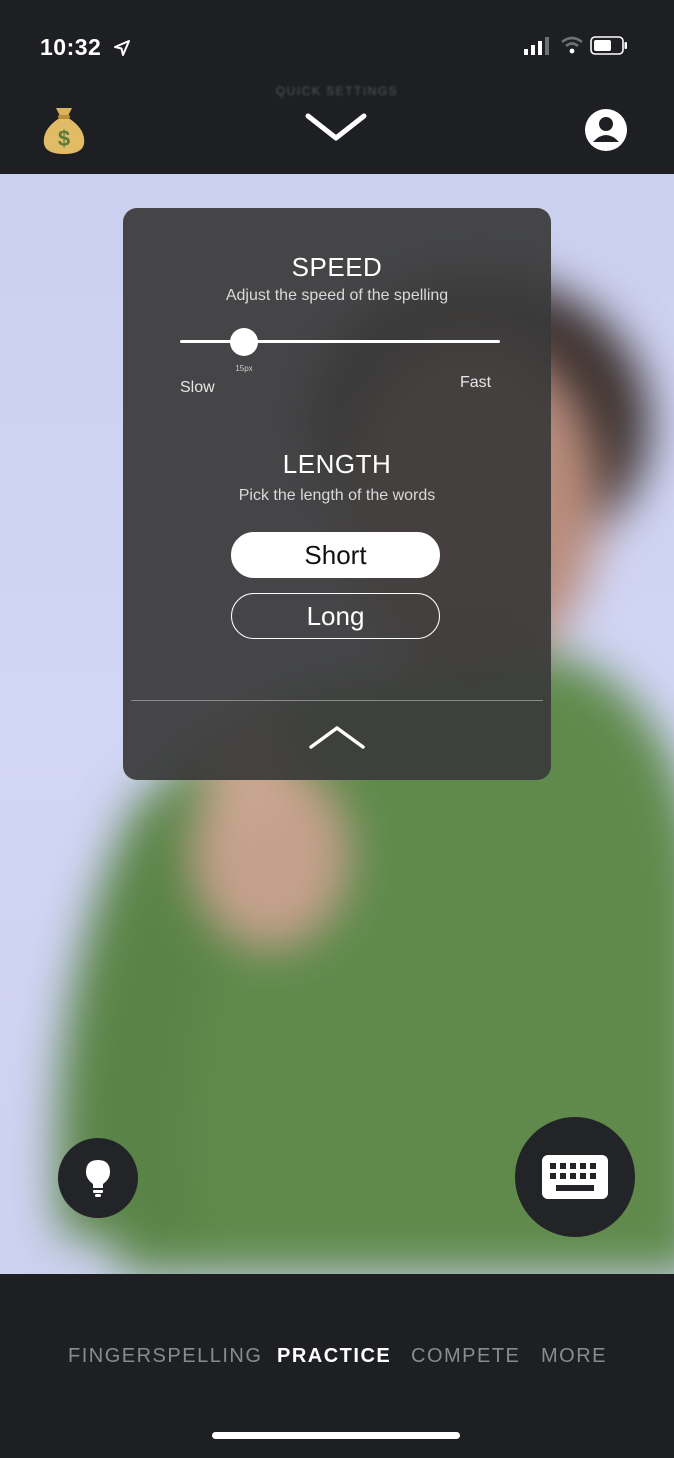 This screenshot has height=1458, width=674. Describe the element at coordinates (334, 1356) in the screenshot. I see `nav-practice: PRACTICE` at that location.